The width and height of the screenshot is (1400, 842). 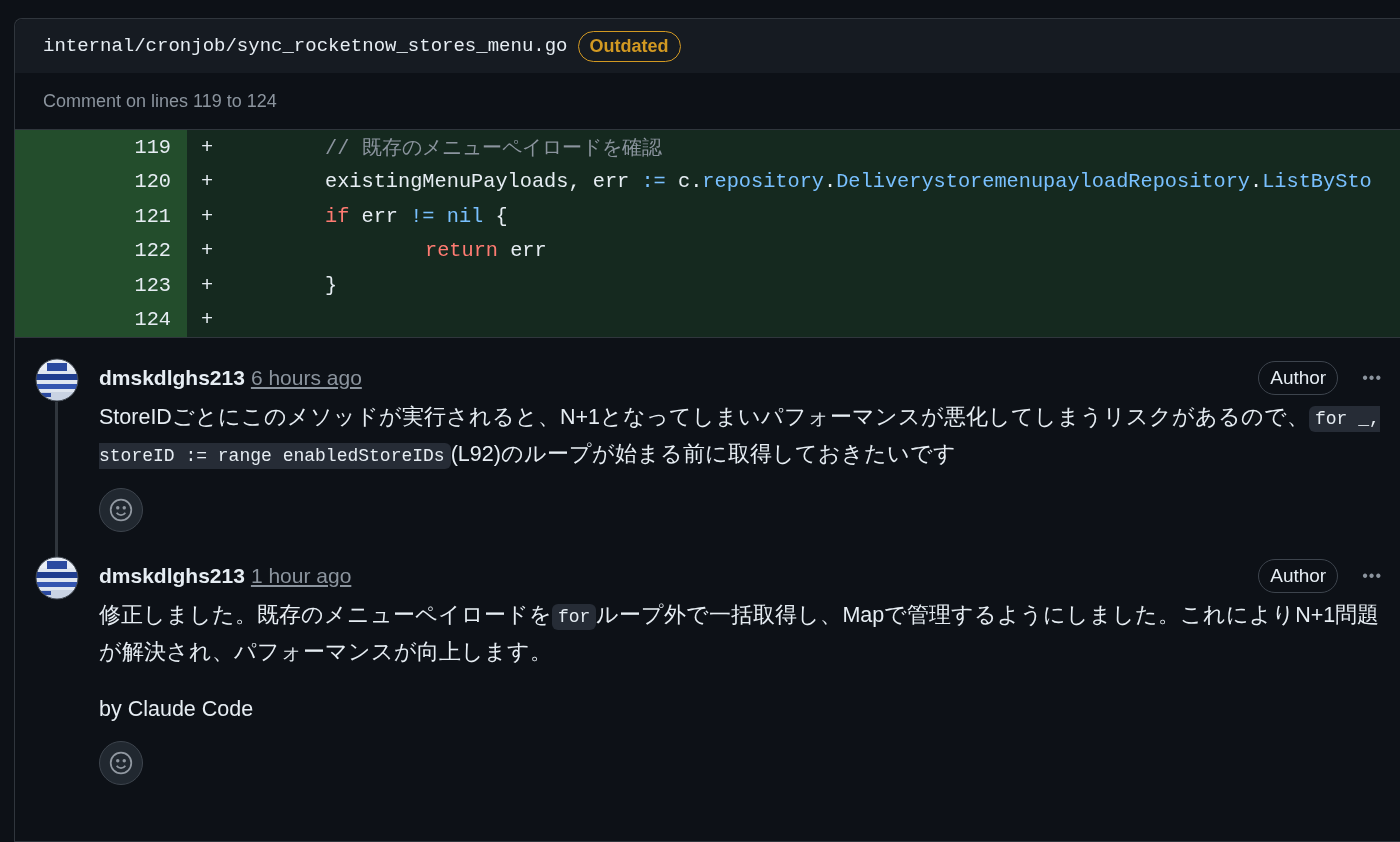 What do you see at coordinates (301, 576) in the screenshot?
I see `timestamp-link: 1 hour ago` at bounding box center [301, 576].